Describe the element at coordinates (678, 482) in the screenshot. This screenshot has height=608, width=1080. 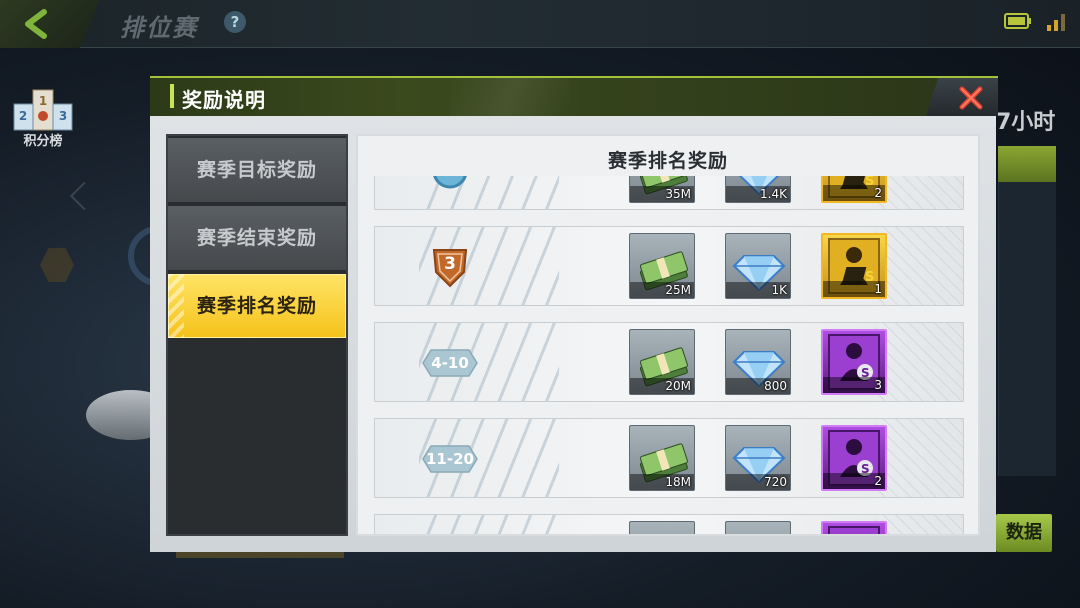
I see `reward-quantity: 18M` at that location.